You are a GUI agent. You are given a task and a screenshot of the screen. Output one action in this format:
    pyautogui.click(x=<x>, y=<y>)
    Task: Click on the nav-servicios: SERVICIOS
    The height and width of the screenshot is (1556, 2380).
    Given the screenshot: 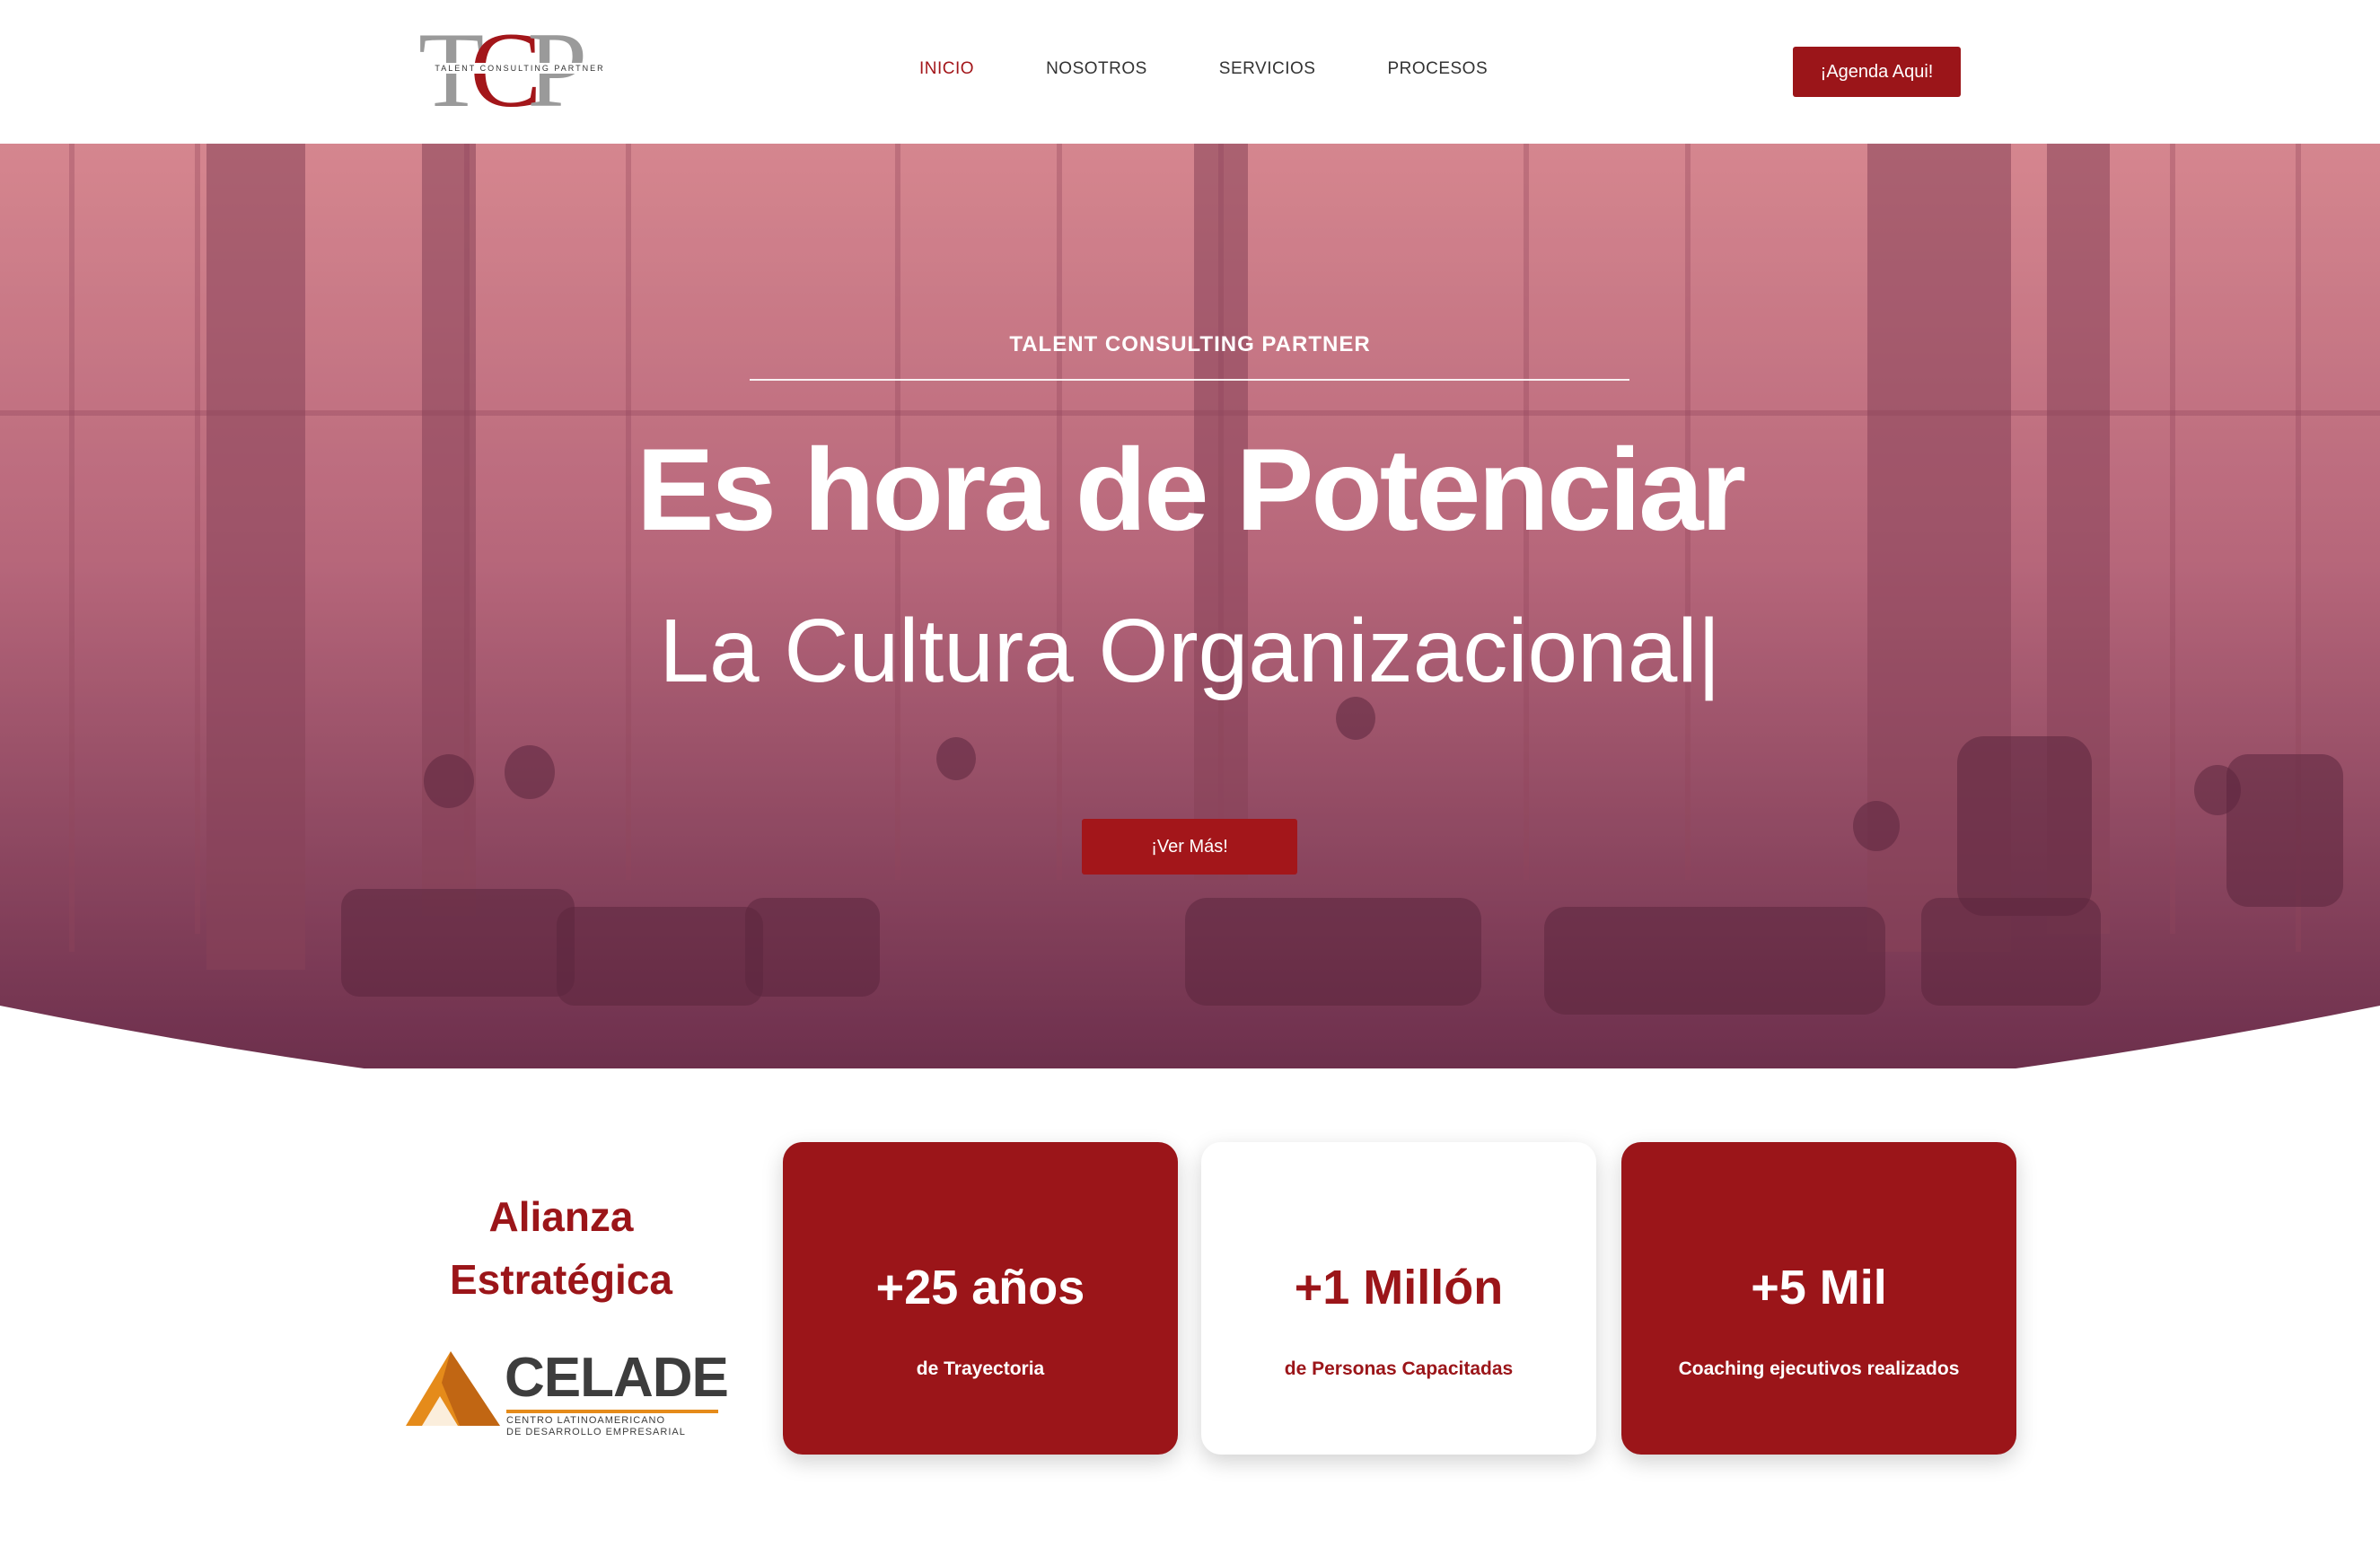 What is the action you would take?
    pyautogui.click(x=1267, y=69)
    